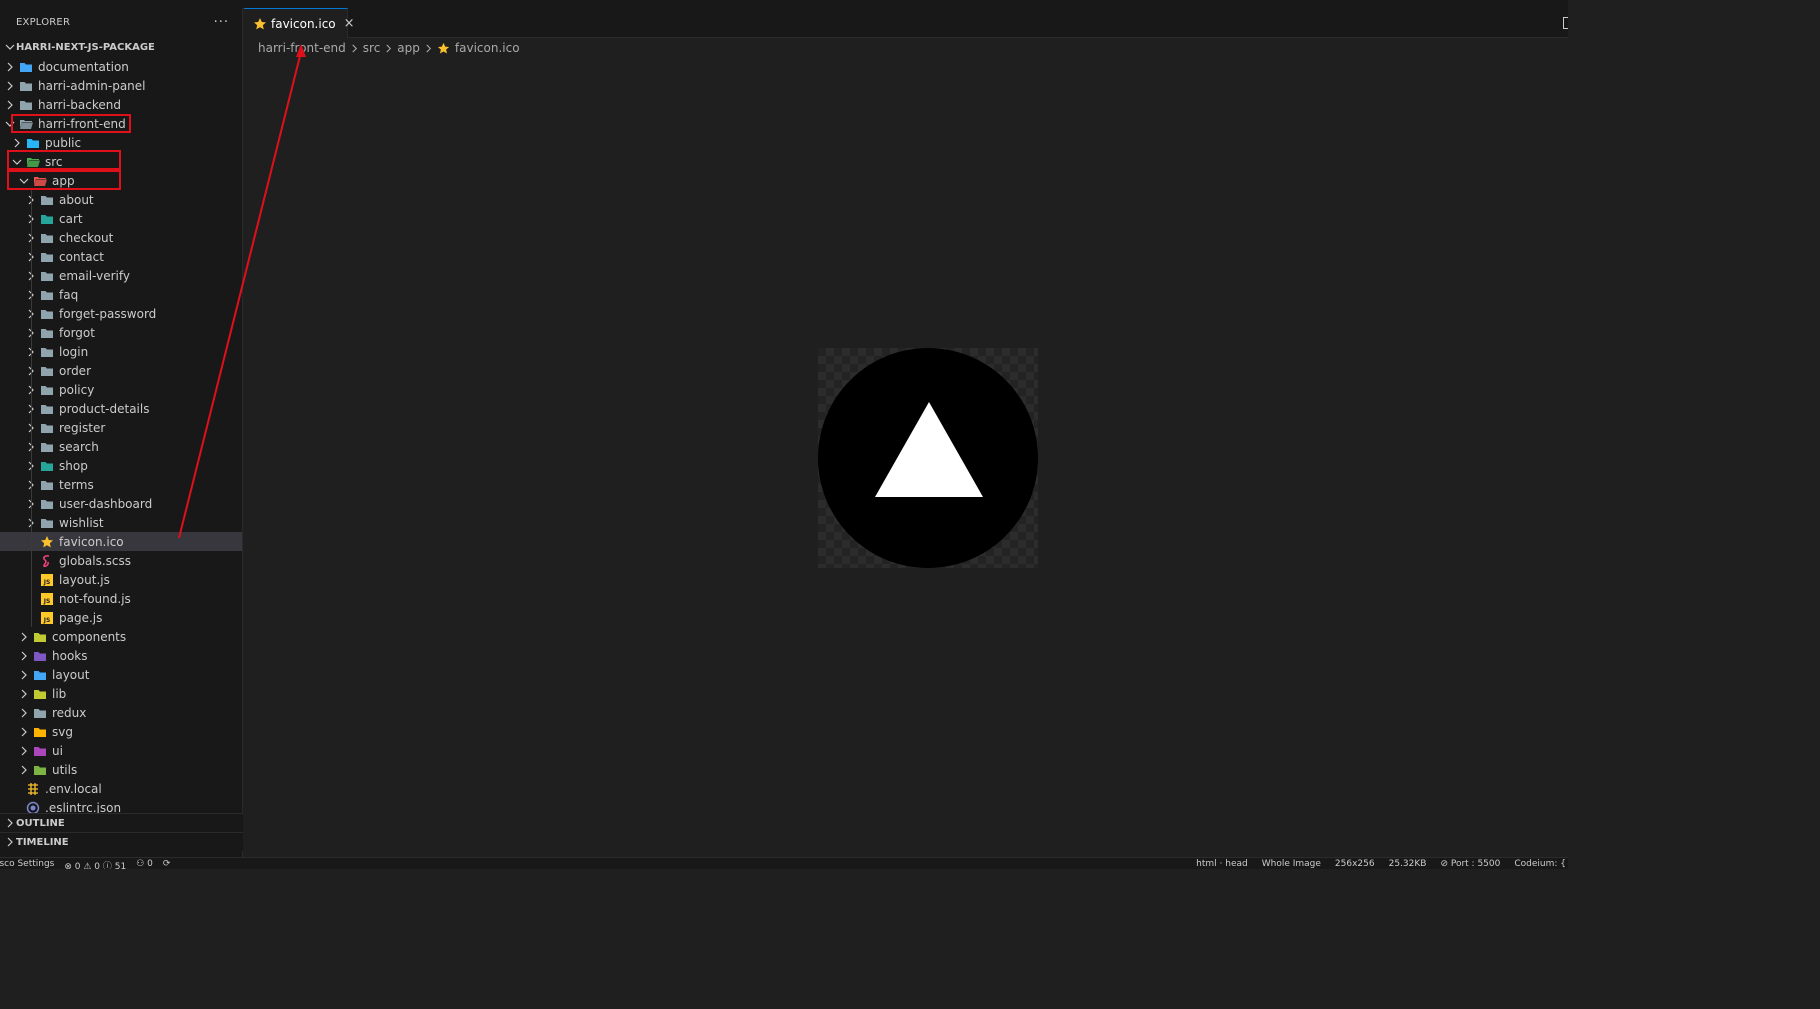 The image size is (1820, 1009). What do you see at coordinates (121, 484) in the screenshot?
I see `tree-folder-item: terms` at bounding box center [121, 484].